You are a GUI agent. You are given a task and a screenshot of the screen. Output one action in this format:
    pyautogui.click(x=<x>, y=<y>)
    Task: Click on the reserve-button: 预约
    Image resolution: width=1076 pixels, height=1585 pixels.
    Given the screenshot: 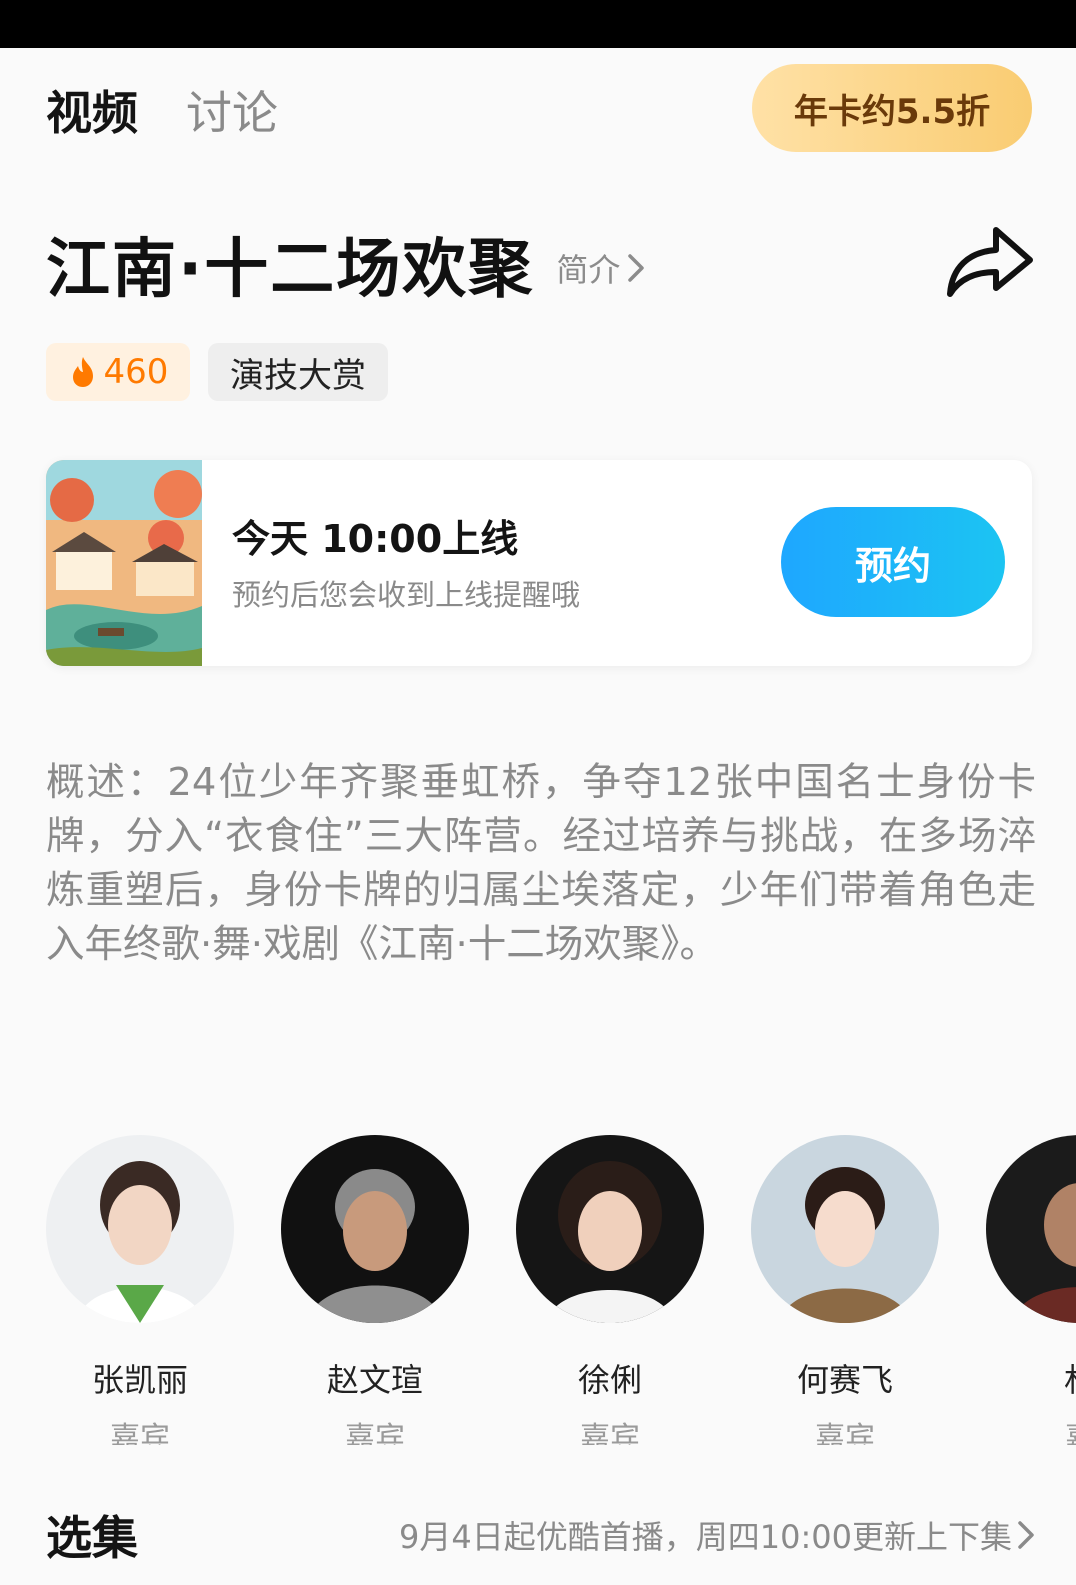 What is the action you would take?
    pyautogui.click(x=893, y=562)
    